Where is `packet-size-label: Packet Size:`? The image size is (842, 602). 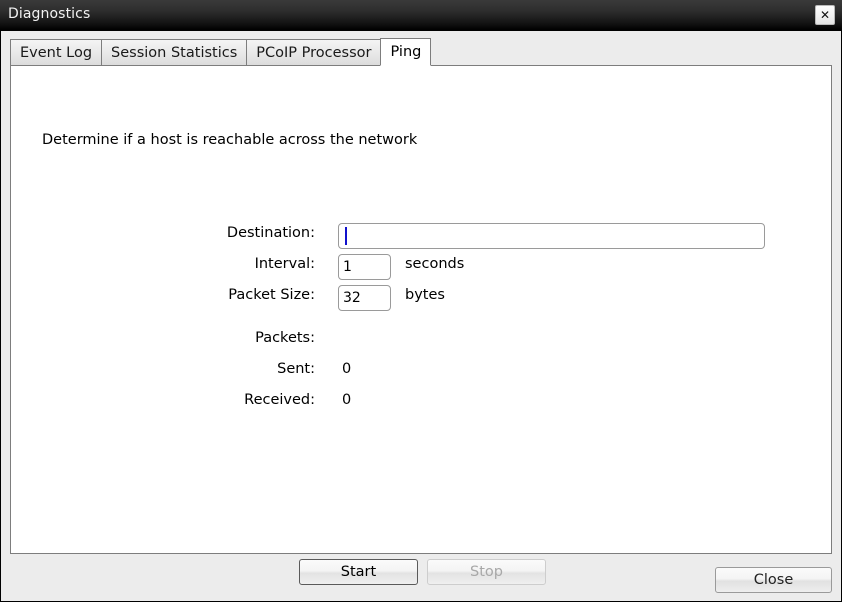
packet-size-label: Packet Size: is located at coordinates (271, 295).